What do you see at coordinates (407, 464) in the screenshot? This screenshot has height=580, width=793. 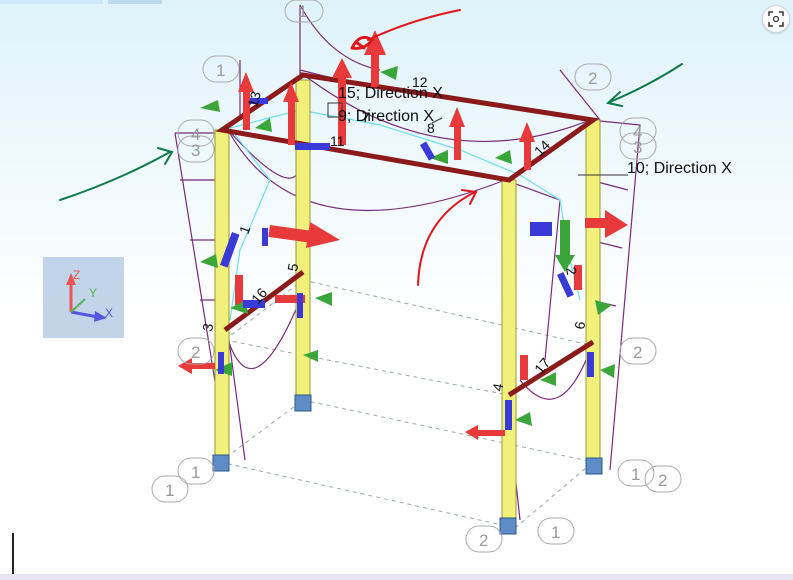 I see `supports` at bounding box center [407, 464].